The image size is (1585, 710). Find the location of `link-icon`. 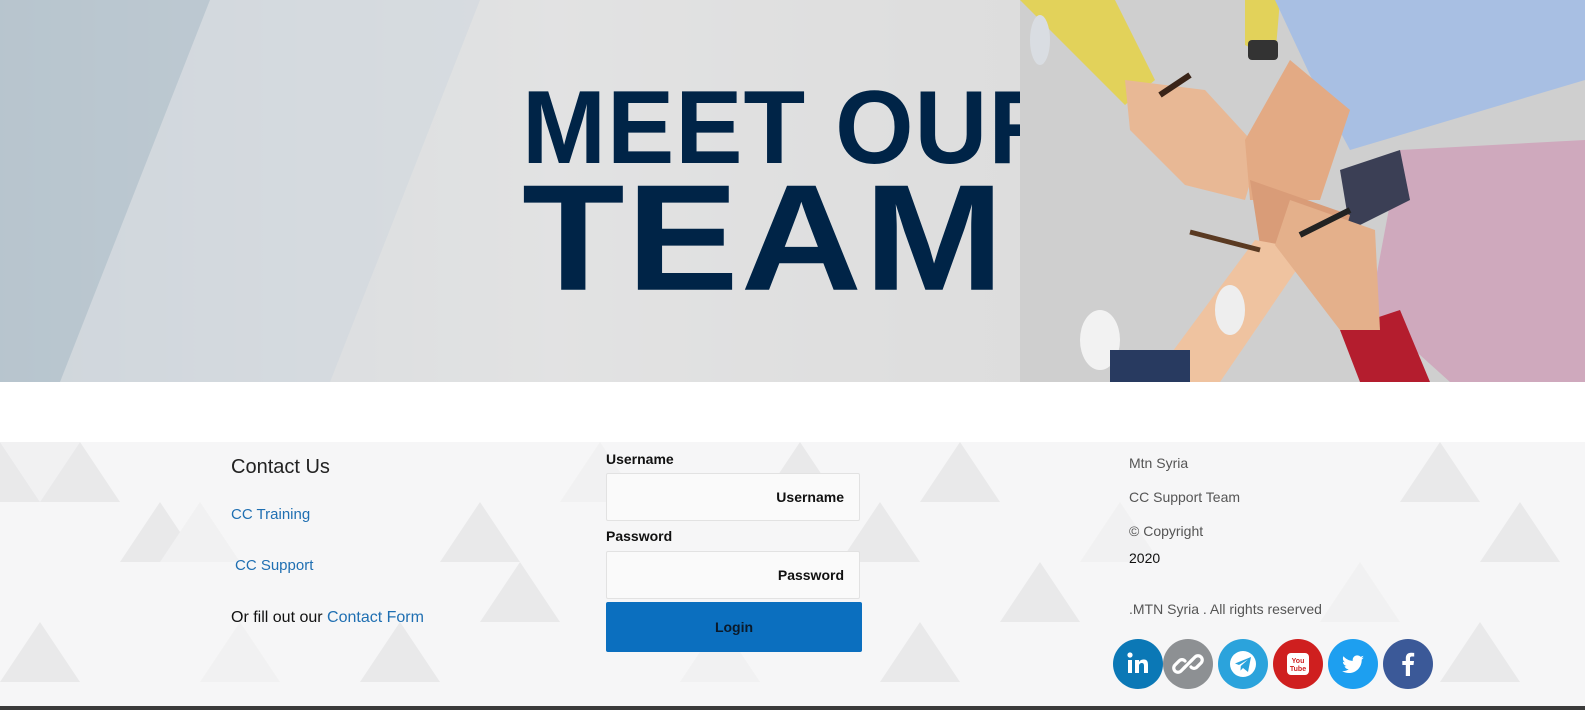

link-icon is located at coordinates (1188, 664).